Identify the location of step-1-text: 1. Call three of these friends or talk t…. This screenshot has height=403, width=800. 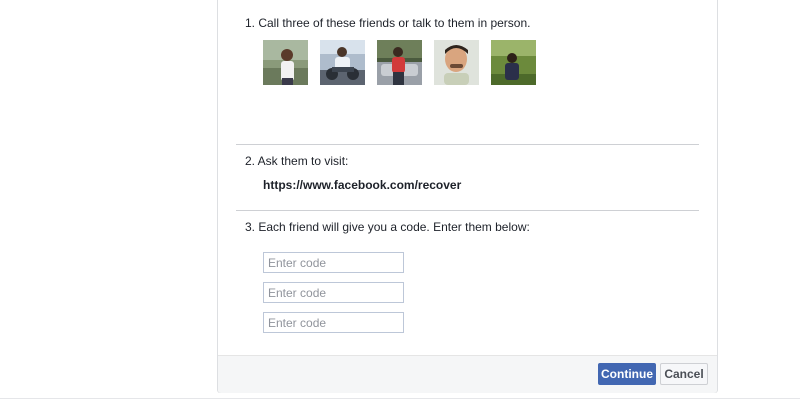
(388, 23).